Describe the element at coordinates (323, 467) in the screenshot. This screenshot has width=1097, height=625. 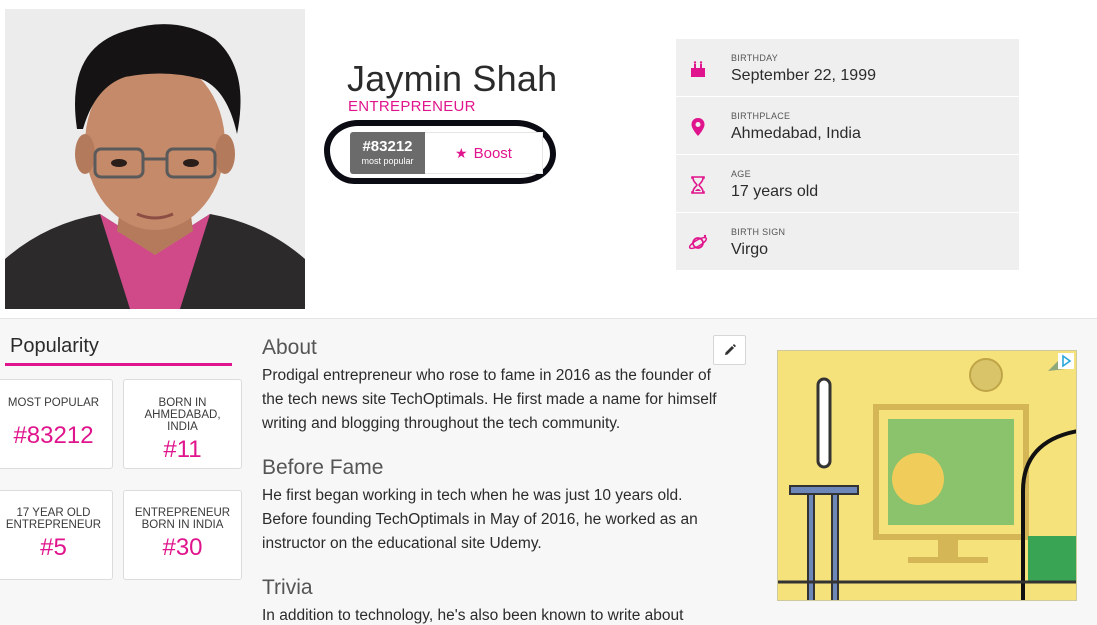
I see `before-fame-heading: Before Fame` at that location.